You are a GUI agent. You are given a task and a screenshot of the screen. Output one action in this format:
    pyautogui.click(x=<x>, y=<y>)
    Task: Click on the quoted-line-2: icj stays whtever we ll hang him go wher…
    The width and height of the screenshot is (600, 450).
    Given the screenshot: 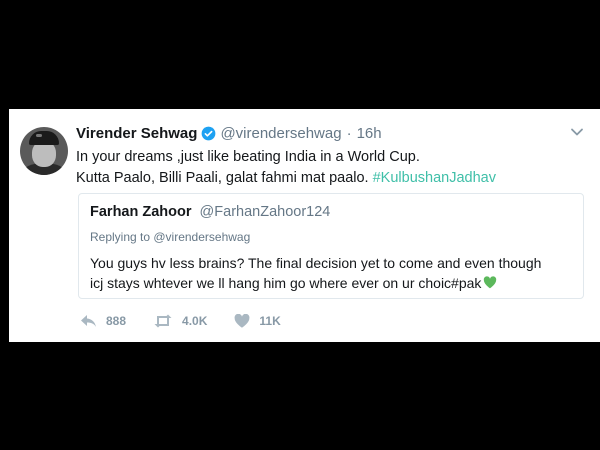 What is the action you would take?
    pyautogui.click(x=335, y=283)
    